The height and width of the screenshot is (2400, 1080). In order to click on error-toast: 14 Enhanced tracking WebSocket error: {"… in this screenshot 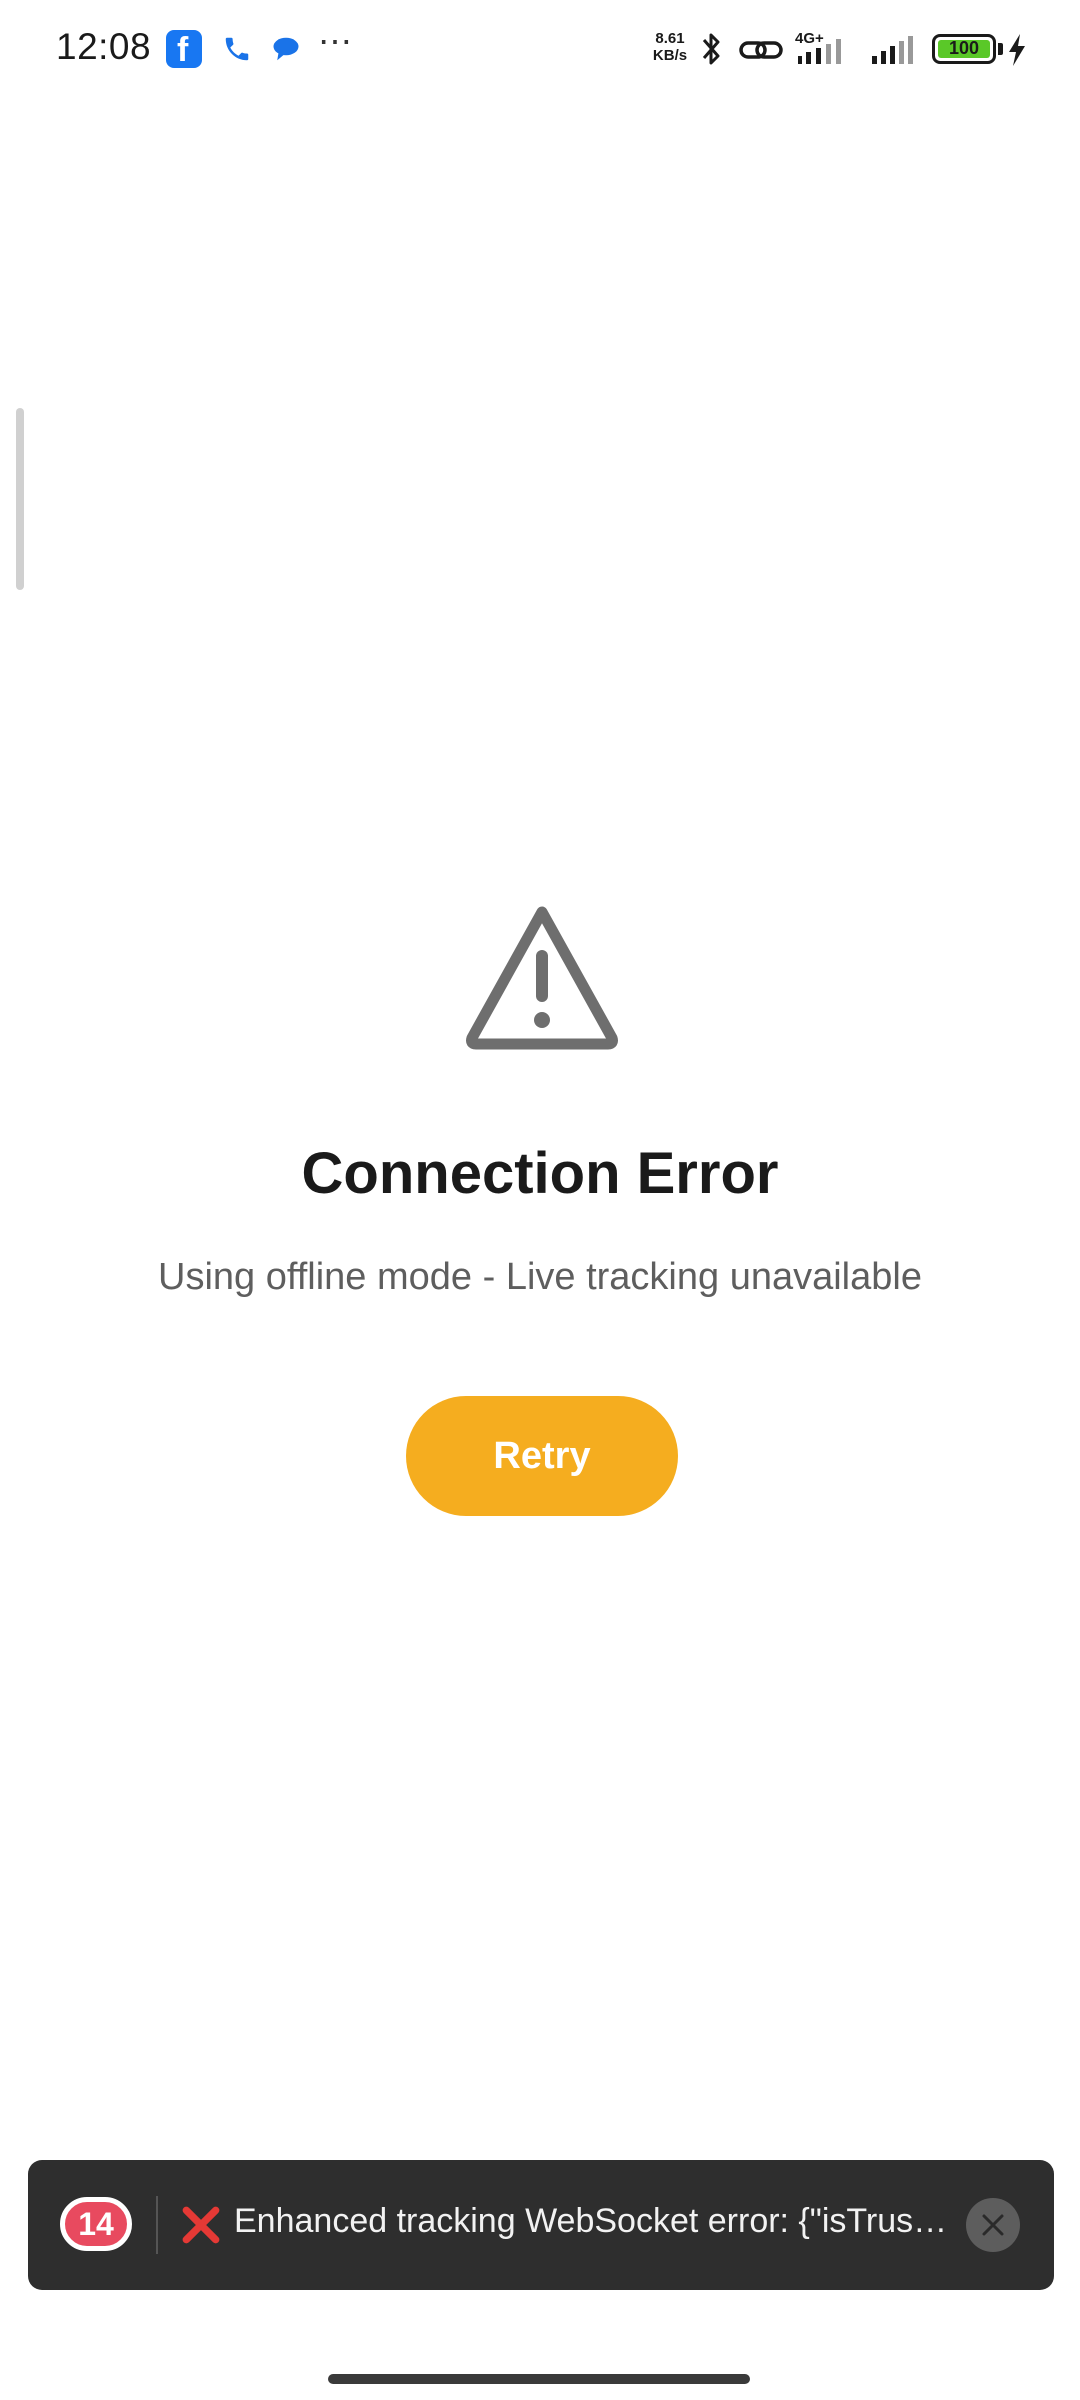, I will do `click(541, 2225)`.